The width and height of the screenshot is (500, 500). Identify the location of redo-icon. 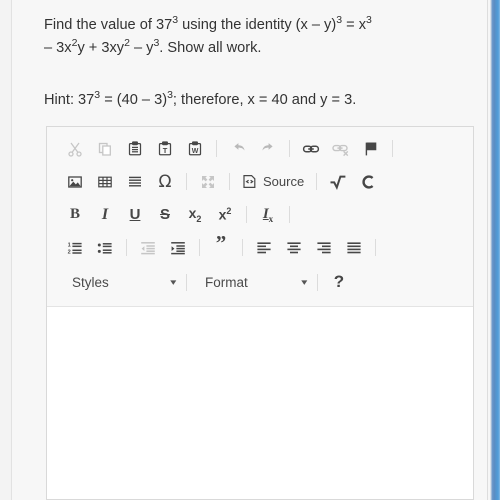
(268, 149).